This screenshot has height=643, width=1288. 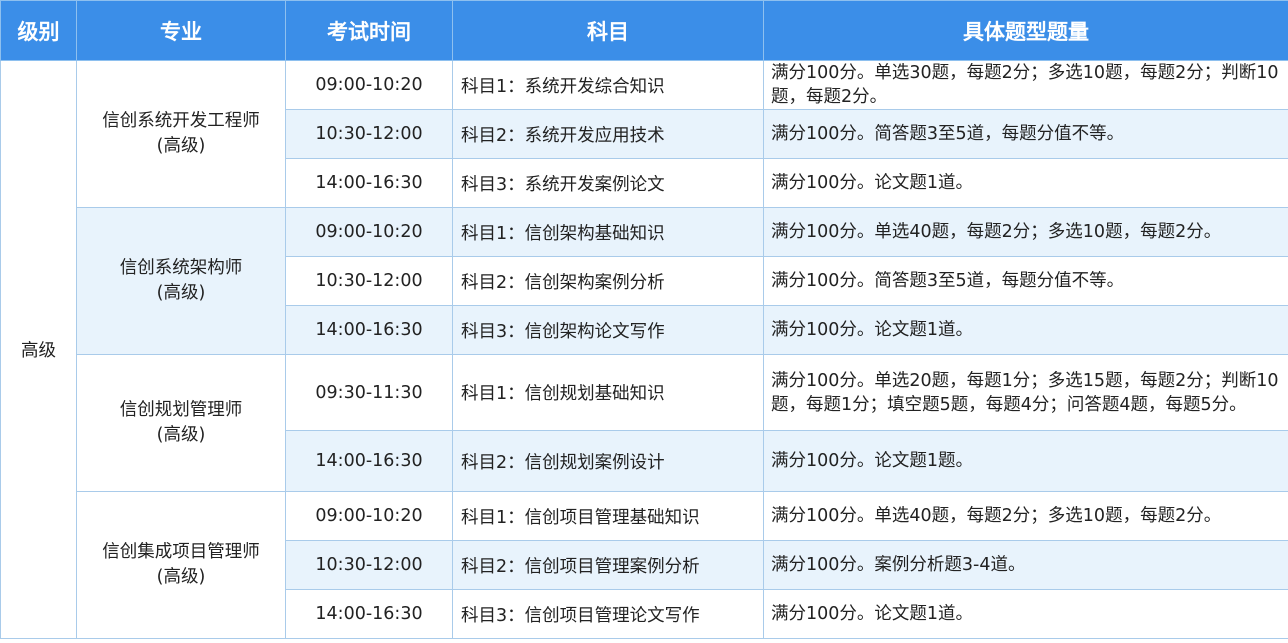 I want to click on subject-cell: 科目1：系统开发综合知识, so click(x=608, y=85).